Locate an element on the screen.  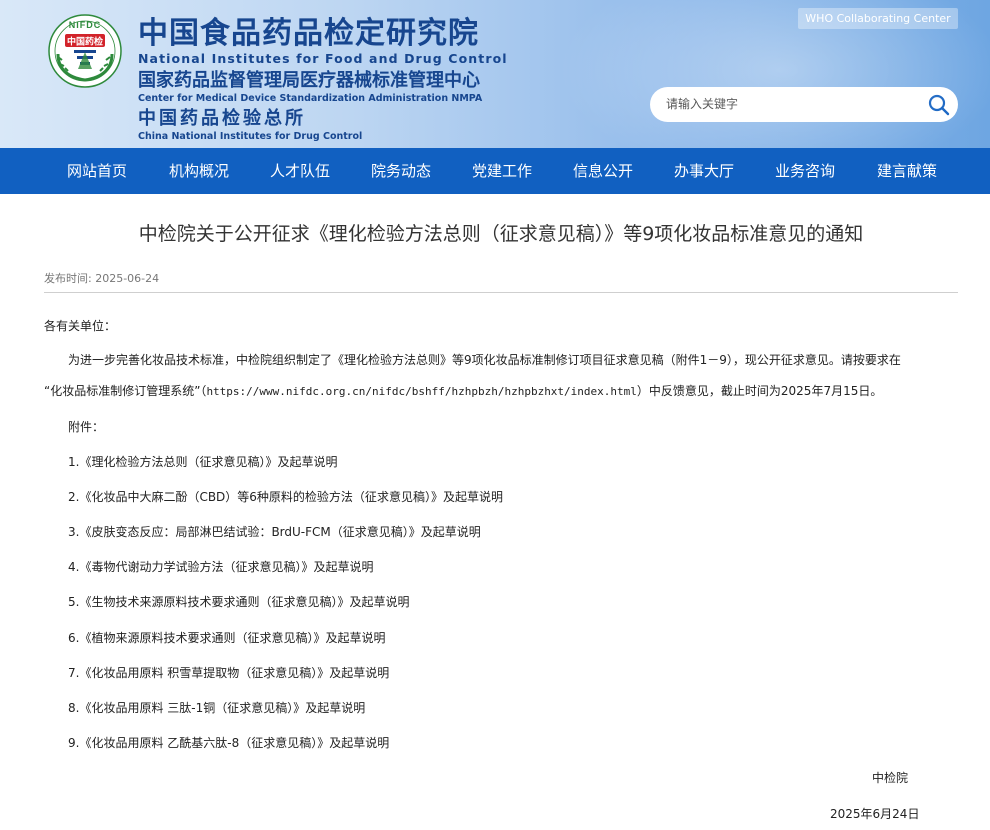
attachment-item: 6.《植物来源原料技术要求通则（征求意见稿）》及起草说明 is located at coordinates (226, 638).